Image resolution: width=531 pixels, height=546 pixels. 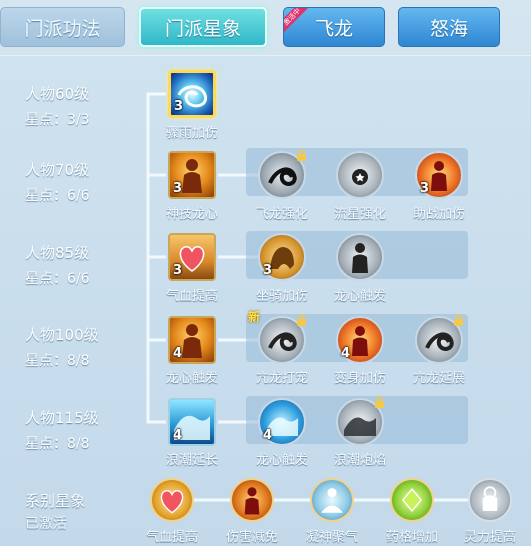 I want to click on skill-label: 亢龙延展, so click(x=438, y=378).